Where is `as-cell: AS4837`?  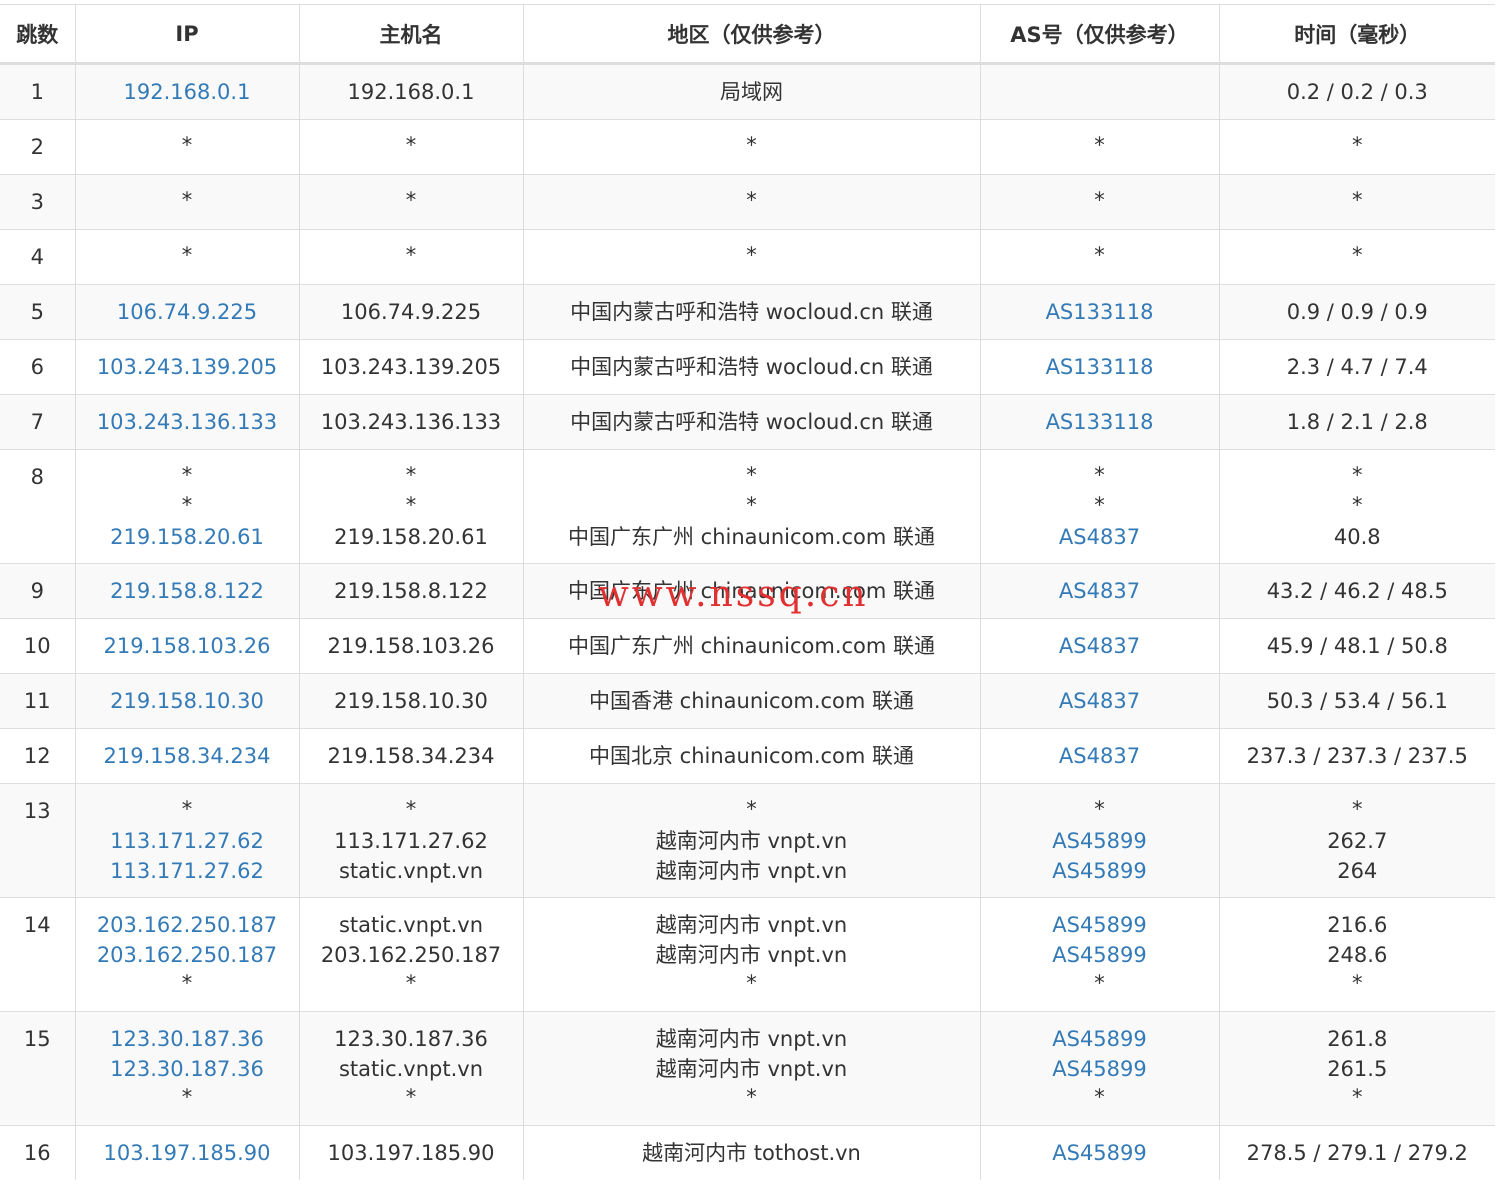
as-cell: AS4837 is located at coordinates (1099, 646).